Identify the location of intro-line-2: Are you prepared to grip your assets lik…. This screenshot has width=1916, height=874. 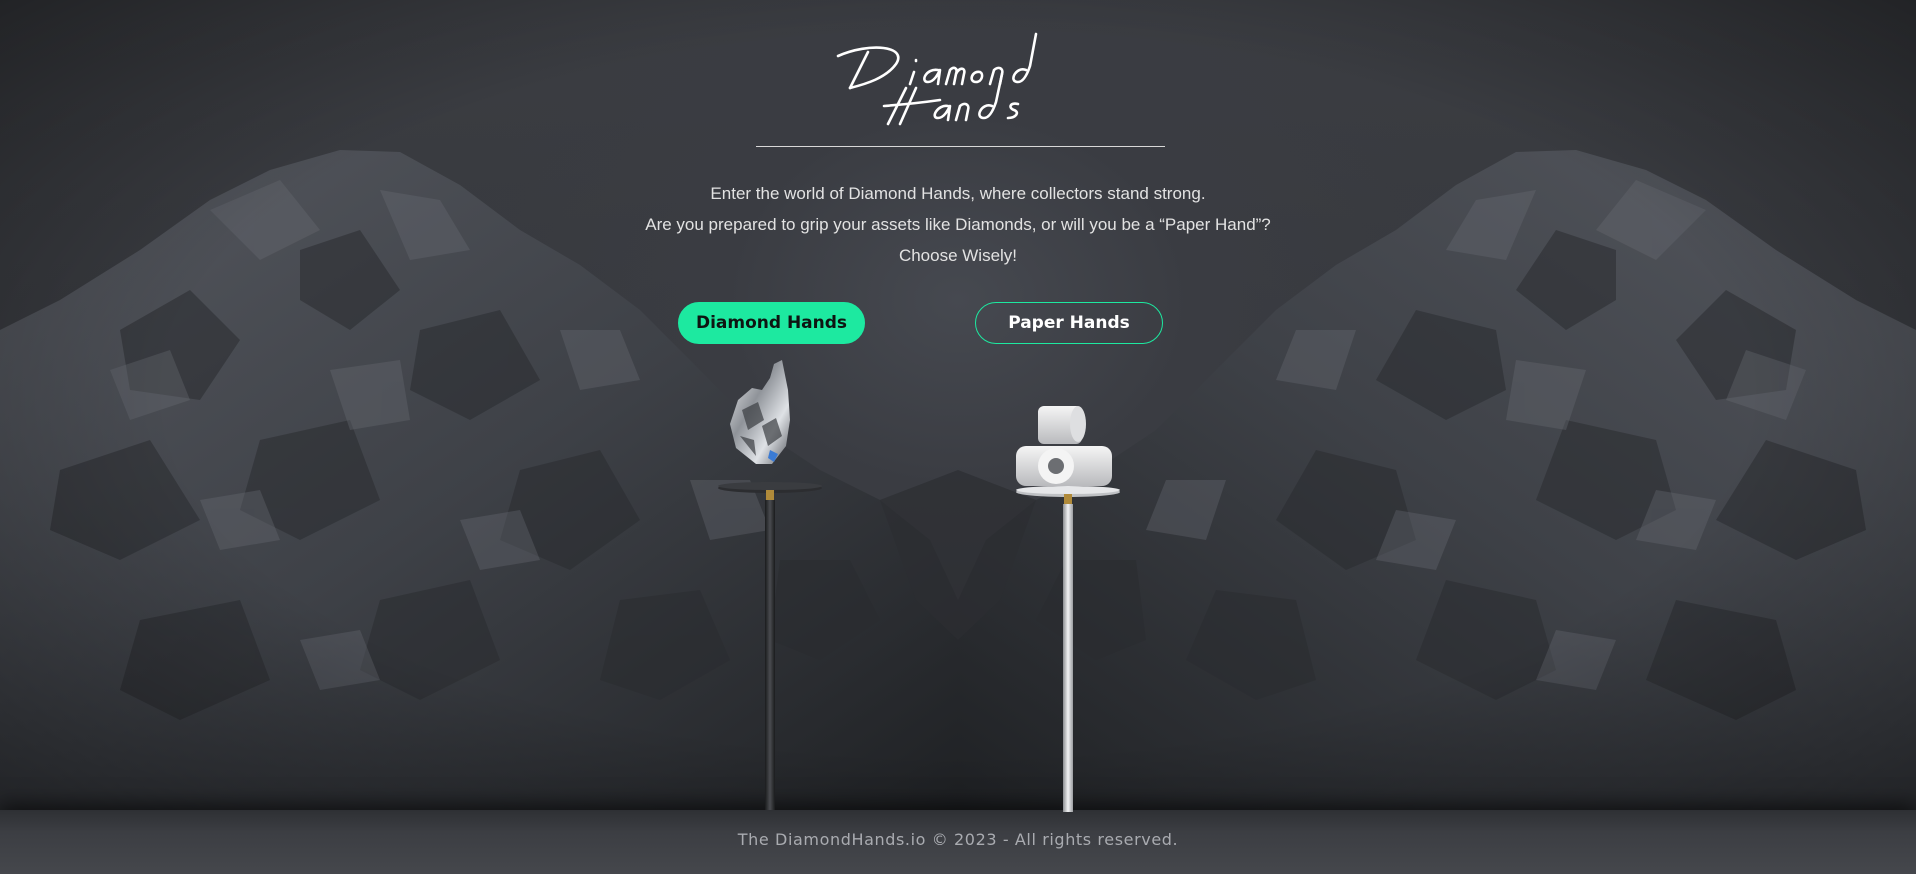
(958, 224).